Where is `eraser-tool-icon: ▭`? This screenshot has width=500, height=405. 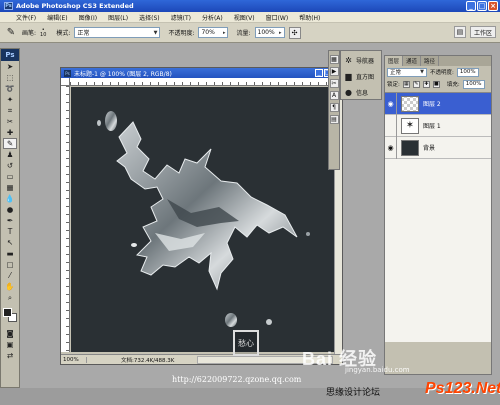
eraser-tool-icon: ▭ is located at coordinates (10, 176).